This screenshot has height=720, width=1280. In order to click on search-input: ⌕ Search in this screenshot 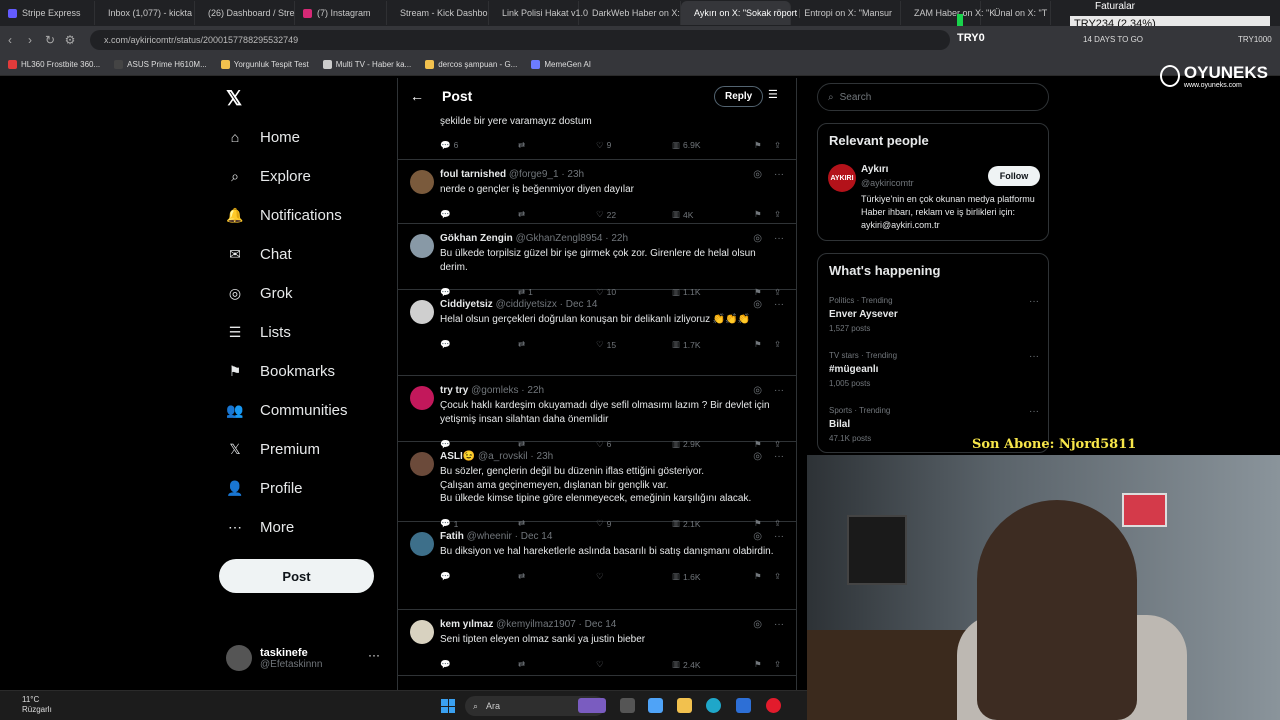, I will do `click(933, 97)`.